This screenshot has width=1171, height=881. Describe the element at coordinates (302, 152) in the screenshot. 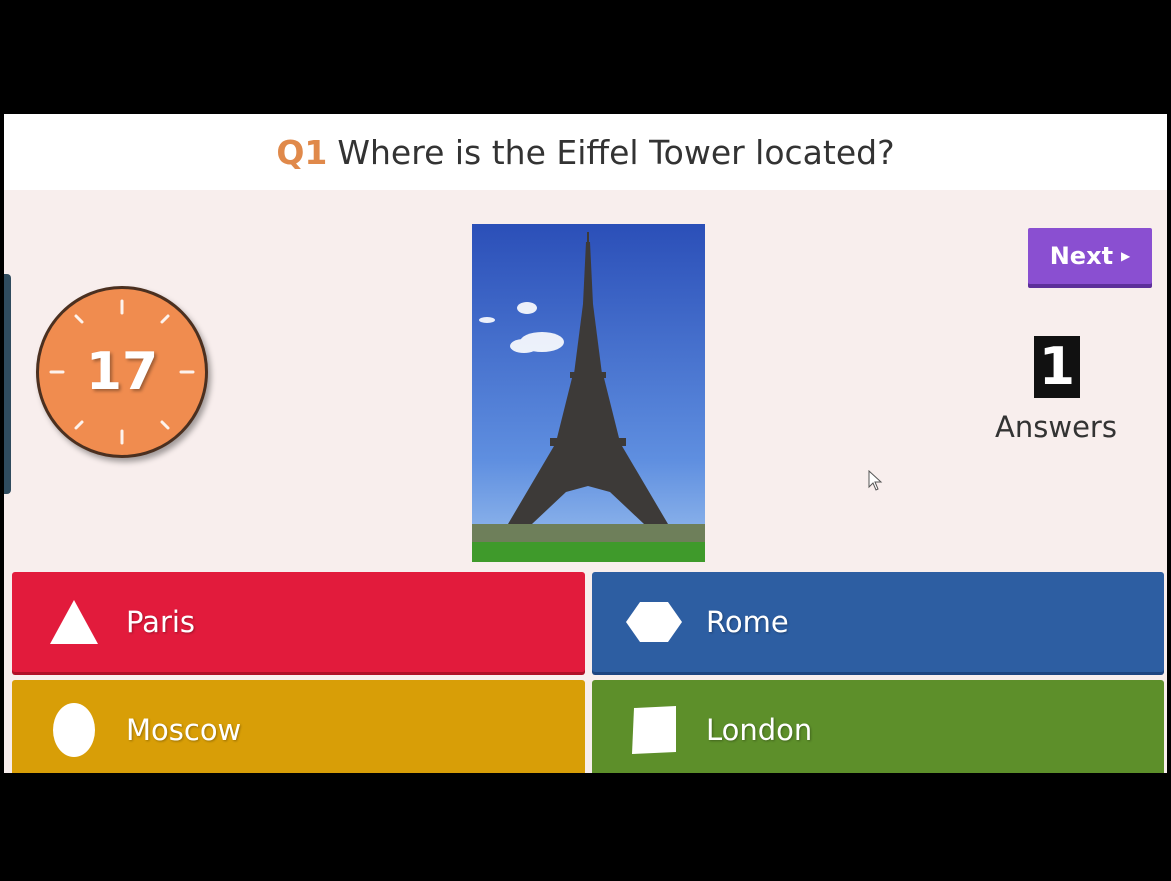

I see `question-number: Q1` at that location.